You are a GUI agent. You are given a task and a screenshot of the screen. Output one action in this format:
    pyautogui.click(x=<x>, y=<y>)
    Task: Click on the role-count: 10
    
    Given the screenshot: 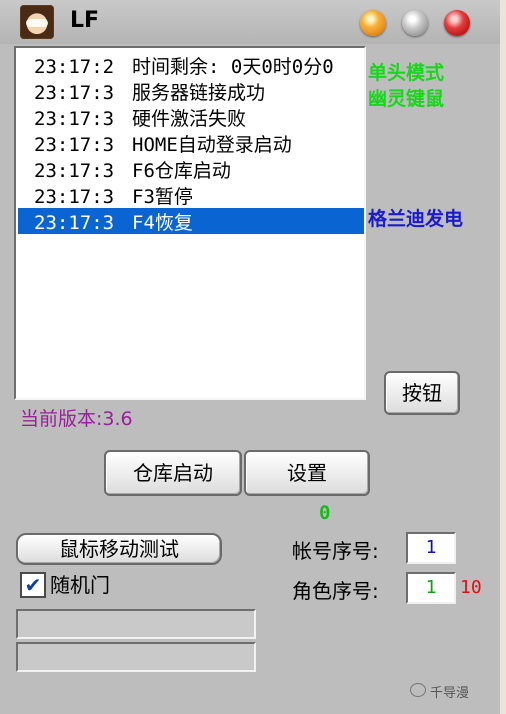 What is the action you would take?
    pyautogui.click(x=471, y=587)
    